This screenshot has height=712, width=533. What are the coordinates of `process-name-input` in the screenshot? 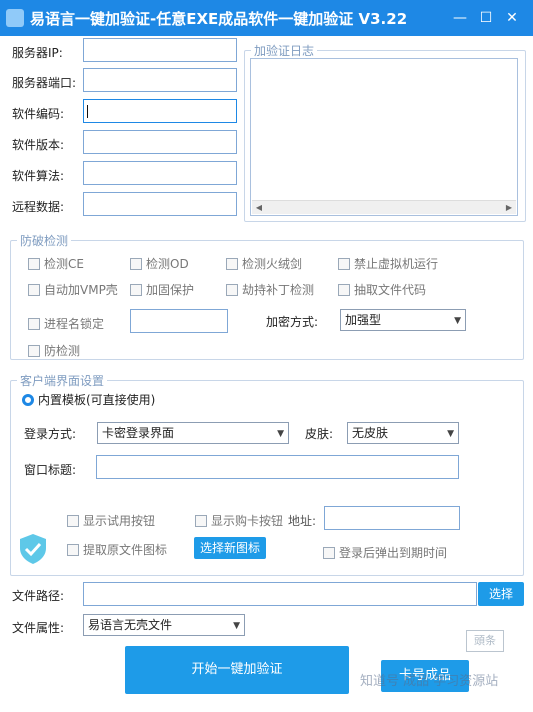 It's located at (179, 321).